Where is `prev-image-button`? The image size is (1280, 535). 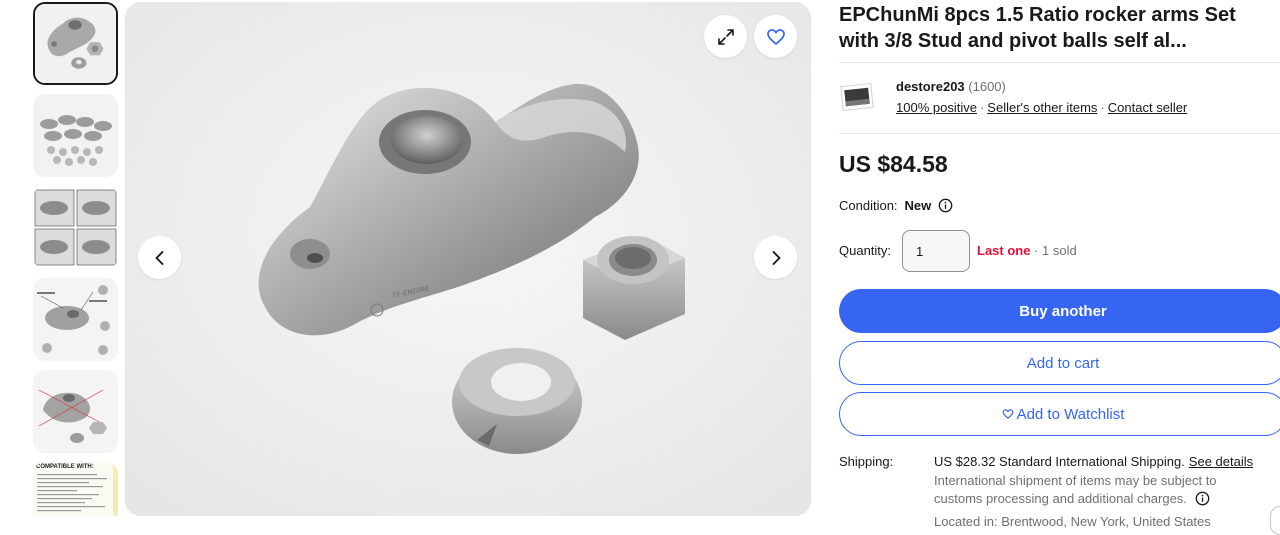
prev-image-button is located at coordinates (159, 257).